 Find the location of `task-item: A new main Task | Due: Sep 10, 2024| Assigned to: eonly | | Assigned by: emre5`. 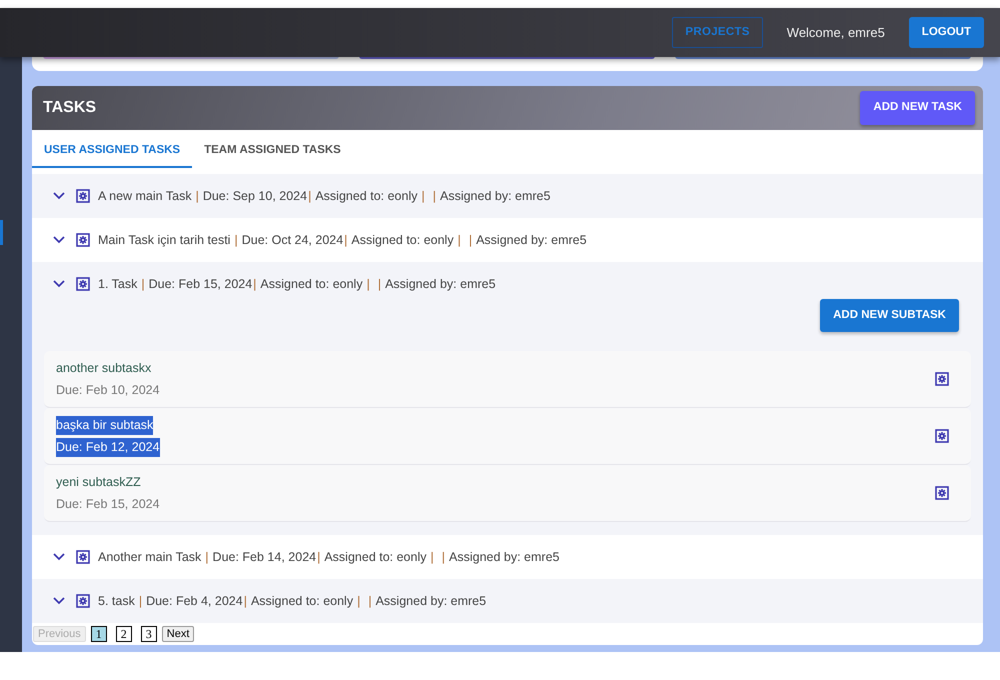

task-item: A new main Task | Due: Sep 10, 2024| Assigned to: eonly | | Assigned by: emre5 is located at coordinates (507, 196).